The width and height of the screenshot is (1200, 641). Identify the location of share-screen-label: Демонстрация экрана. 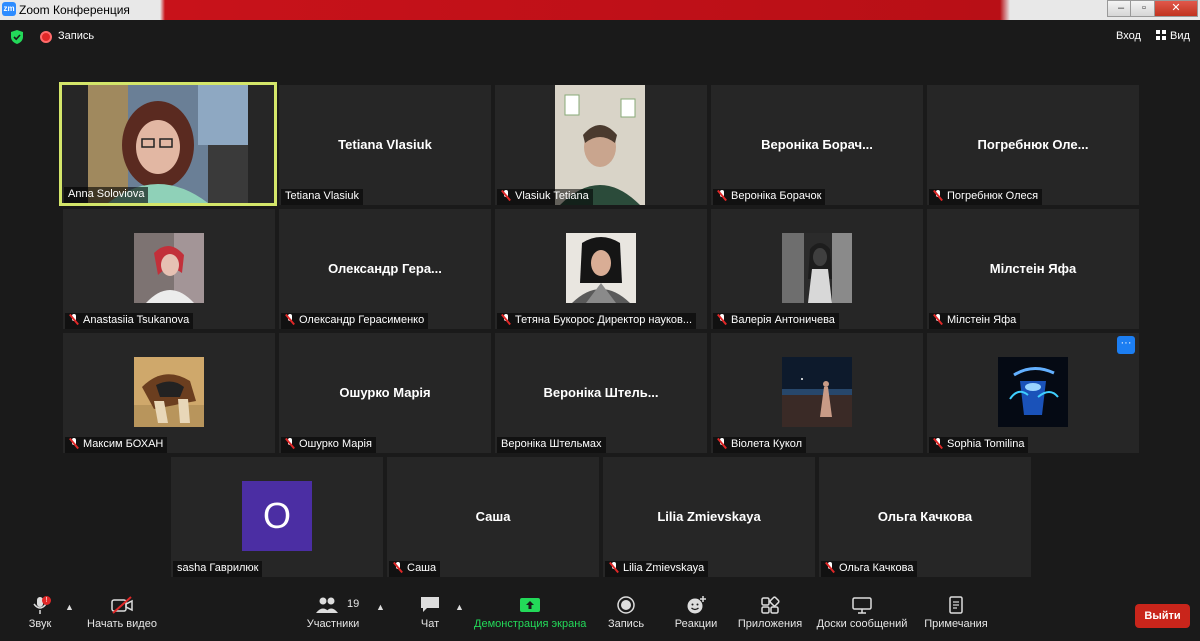
(530, 624).